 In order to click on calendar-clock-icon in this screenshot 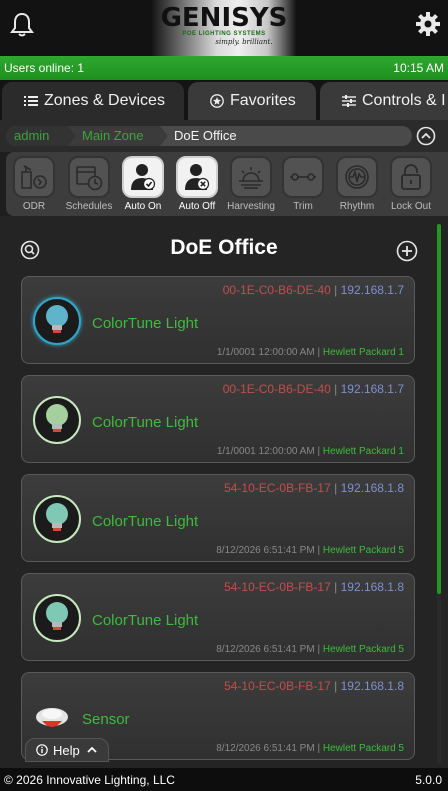, I will do `click(89, 178)`.